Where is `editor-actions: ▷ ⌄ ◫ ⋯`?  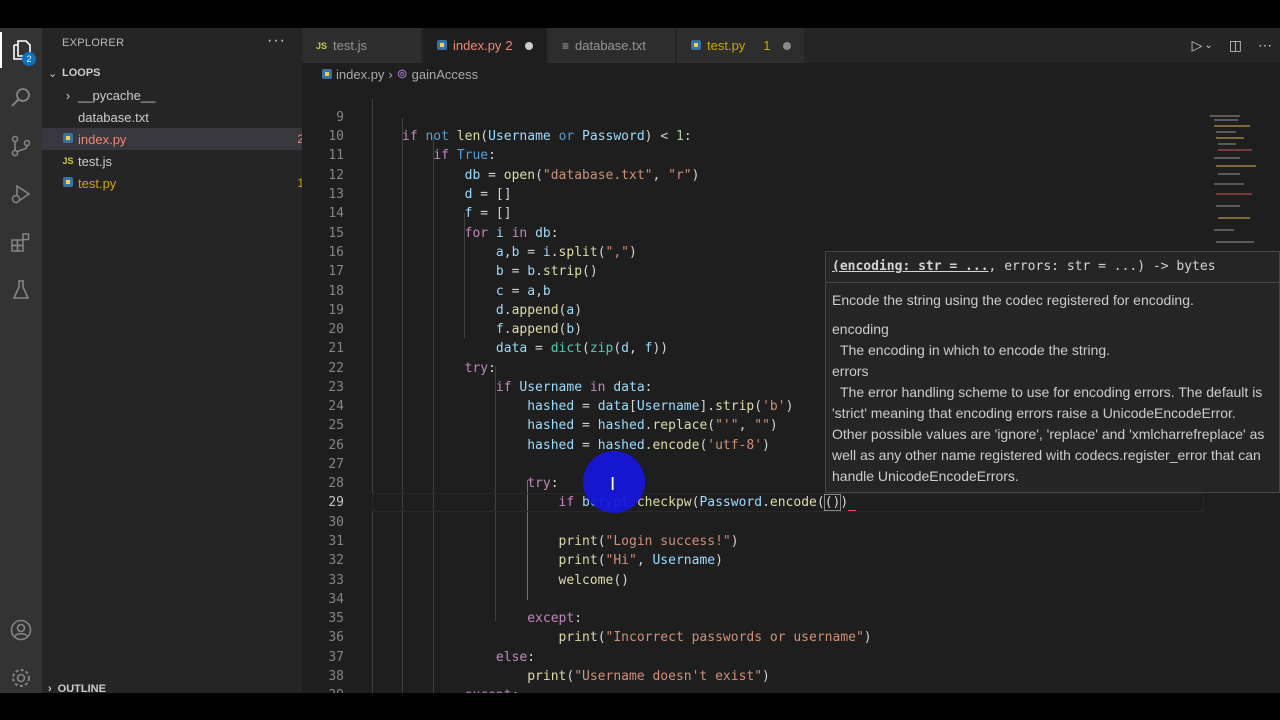
editor-actions: ▷ ⌄ ◫ ⋯ is located at coordinates (1232, 45).